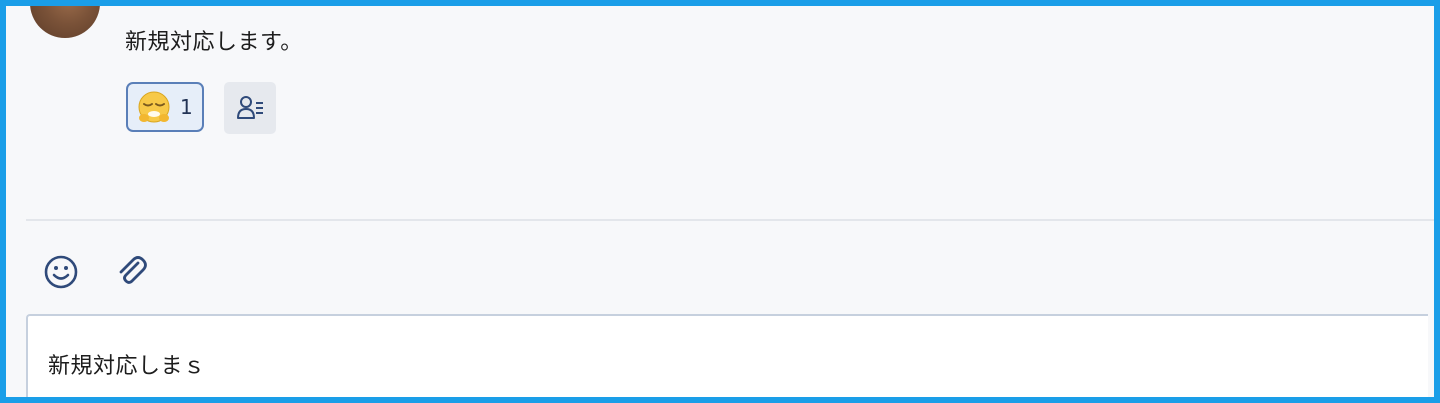 Image resolution: width=1440 pixels, height=403 pixels. What do you see at coordinates (730, 220) in the screenshot?
I see `composer-divider` at bounding box center [730, 220].